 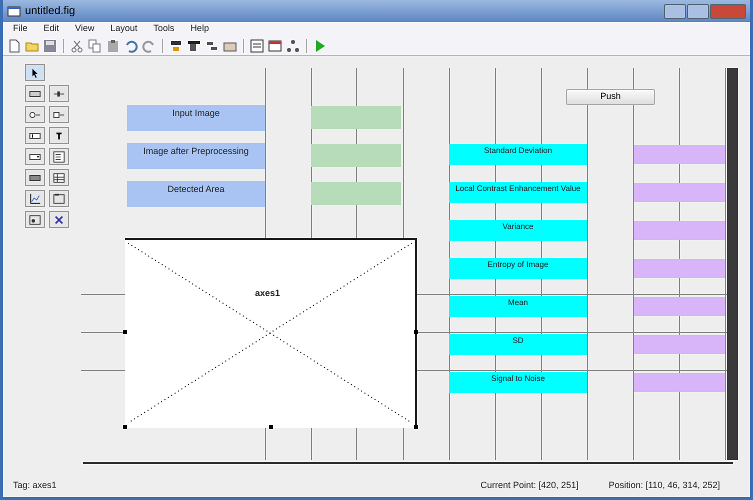 I want to click on table-tool-icon, so click(x=59, y=178).